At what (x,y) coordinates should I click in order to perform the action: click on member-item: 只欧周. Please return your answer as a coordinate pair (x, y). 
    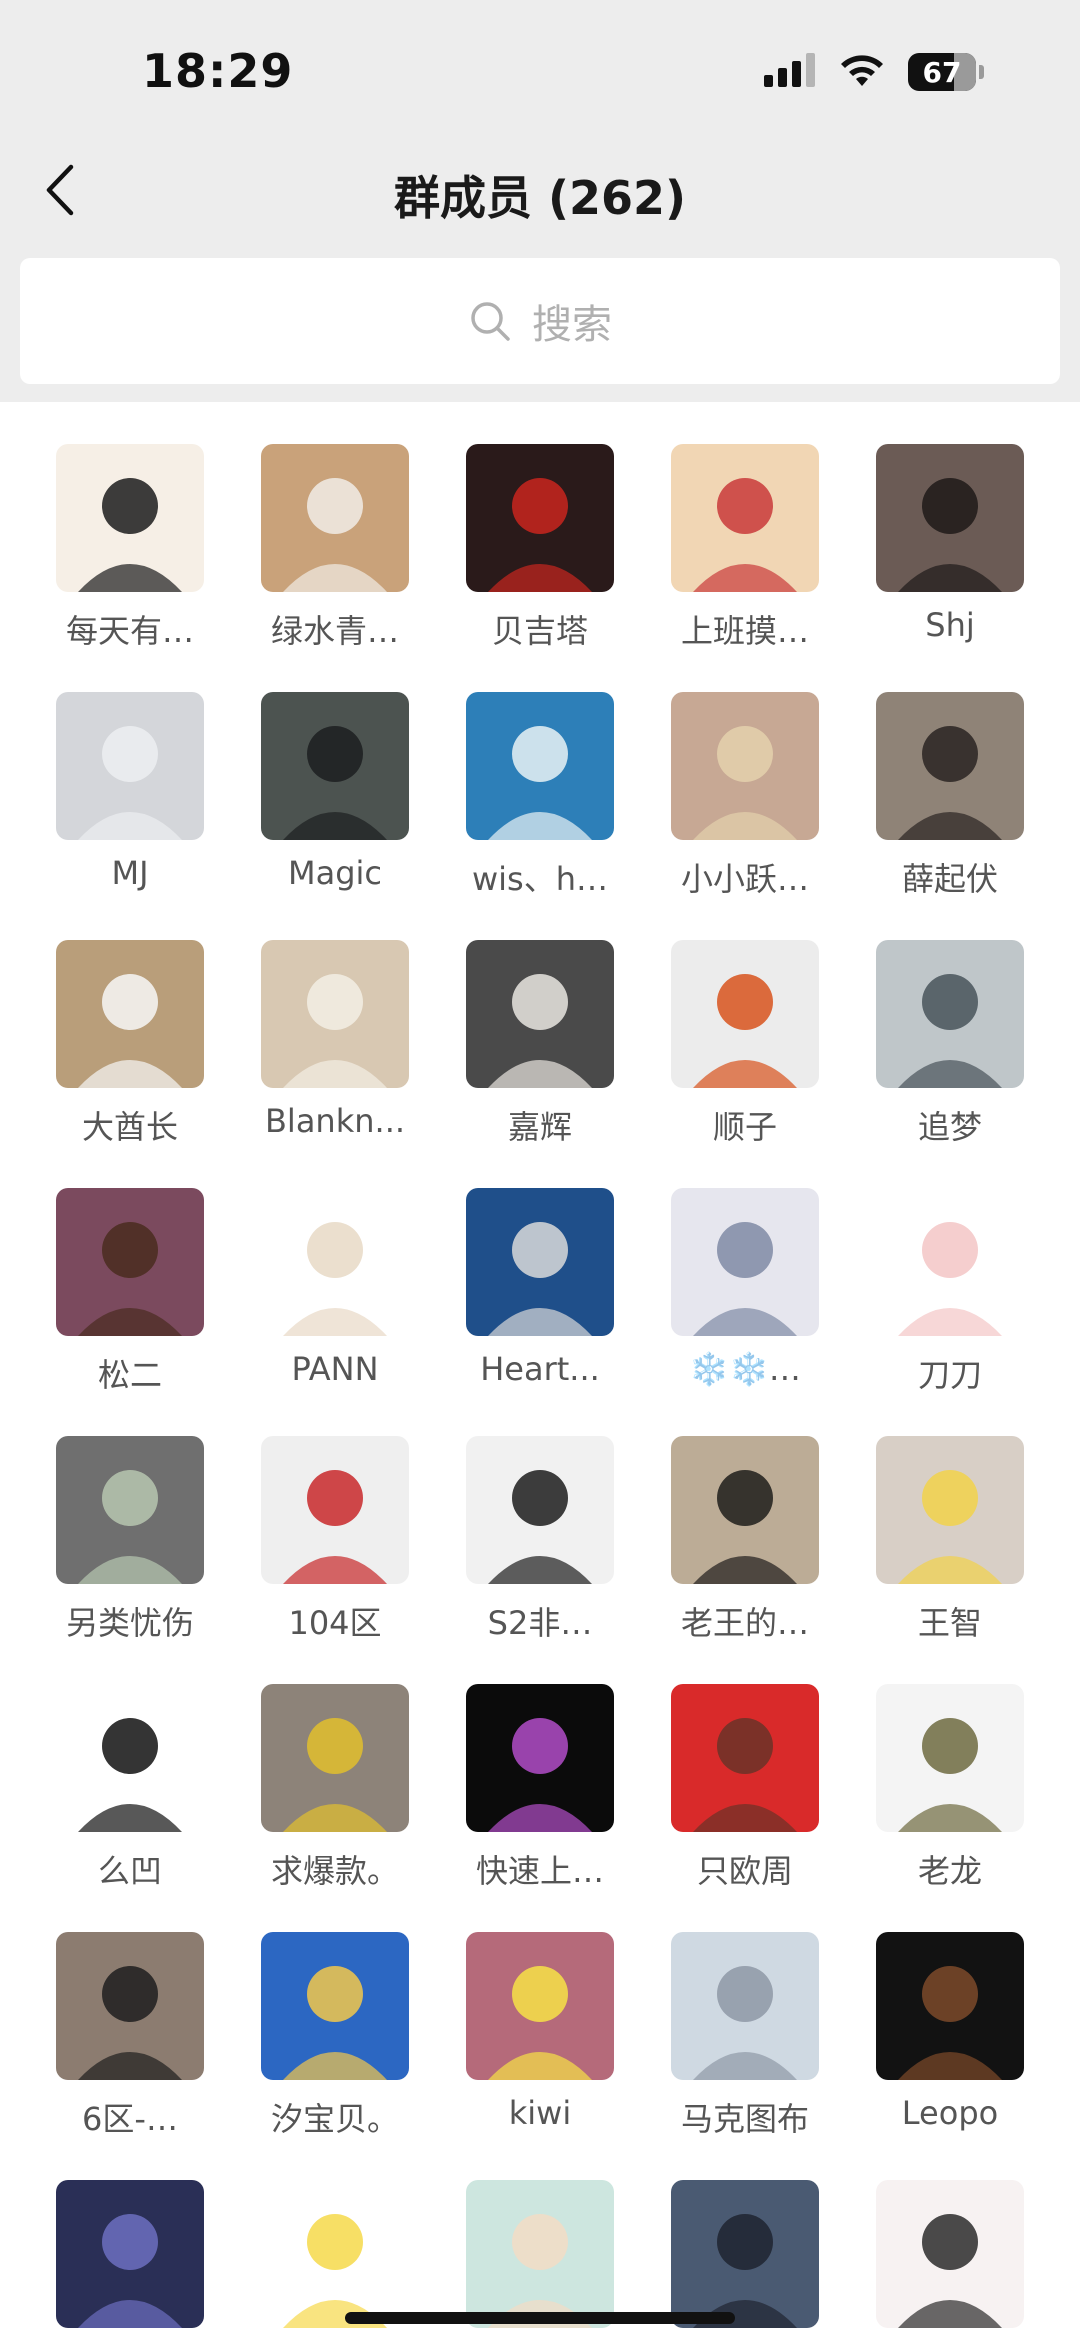
    Looking at the image, I should click on (745, 1808).